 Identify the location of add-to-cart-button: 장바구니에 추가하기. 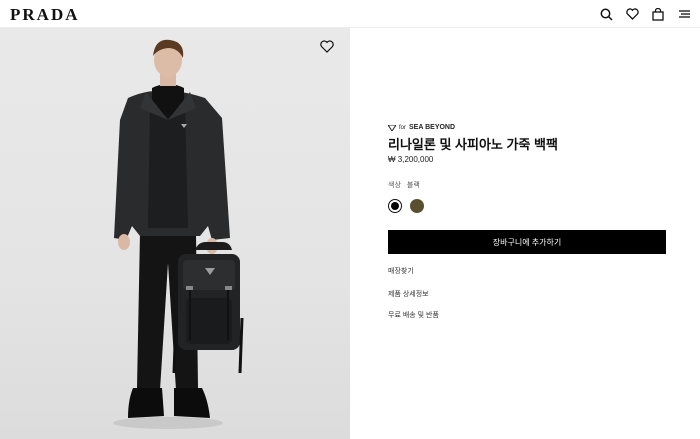
(527, 242).